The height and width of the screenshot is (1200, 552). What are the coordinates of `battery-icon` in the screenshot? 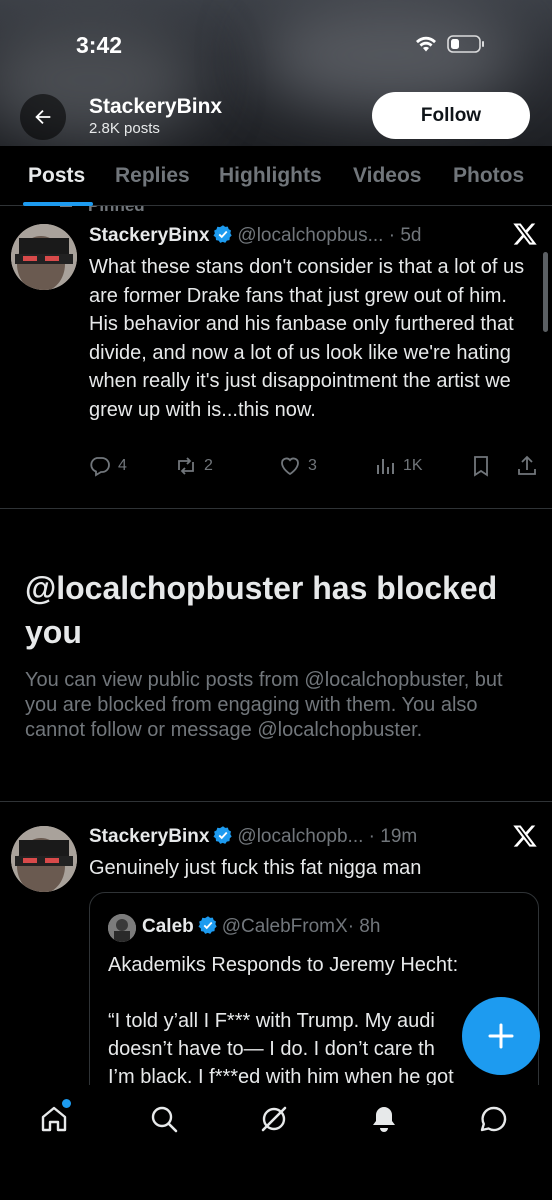 It's located at (465, 44).